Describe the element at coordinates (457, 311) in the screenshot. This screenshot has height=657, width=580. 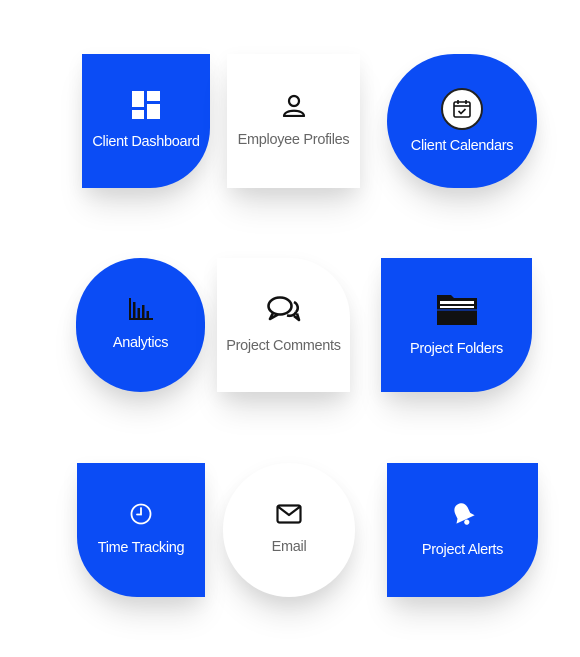
I see `folder-icon` at that location.